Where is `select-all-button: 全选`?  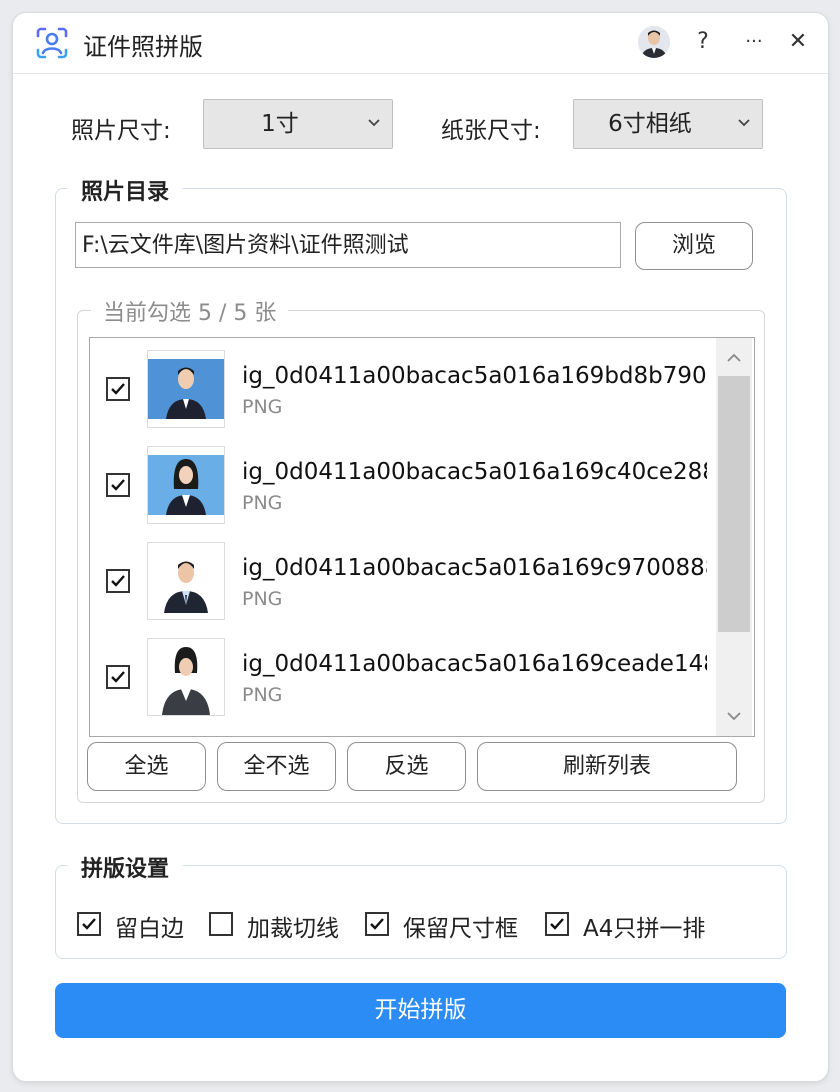 select-all-button: 全选 is located at coordinates (146, 766).